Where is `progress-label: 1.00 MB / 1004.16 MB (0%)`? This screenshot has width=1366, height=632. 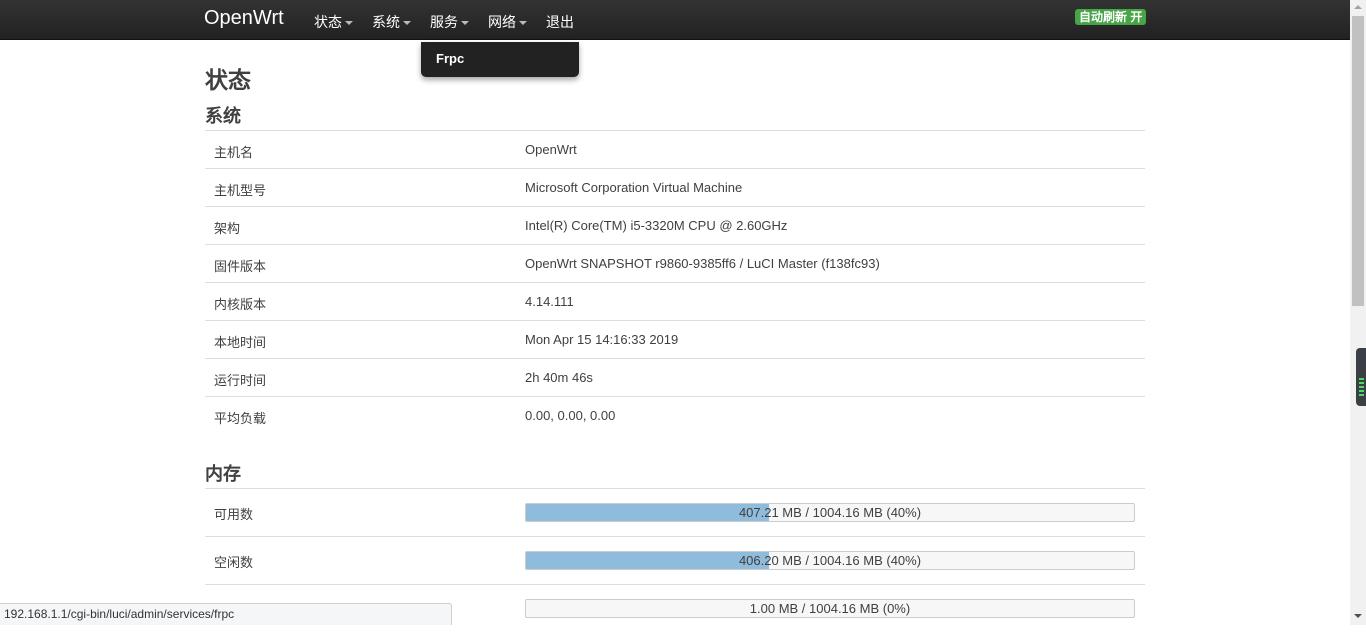
progress-label: 1.00 MB / 1004.16 MB (0%) is located at coordinates (830, 608).